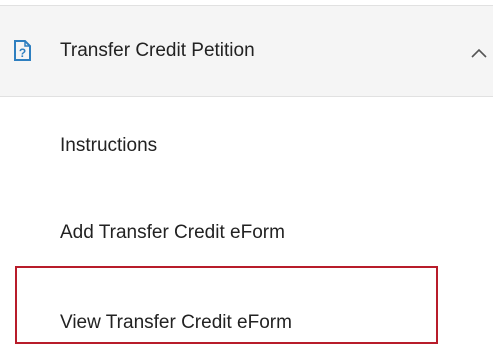 This screenshot has height=350, width=493. Describe the element at coordinates (172, 233) in the screenshot. I see `nav-item-add-transfer-credit-eform: Add Transfer Credit eForm` at that location.